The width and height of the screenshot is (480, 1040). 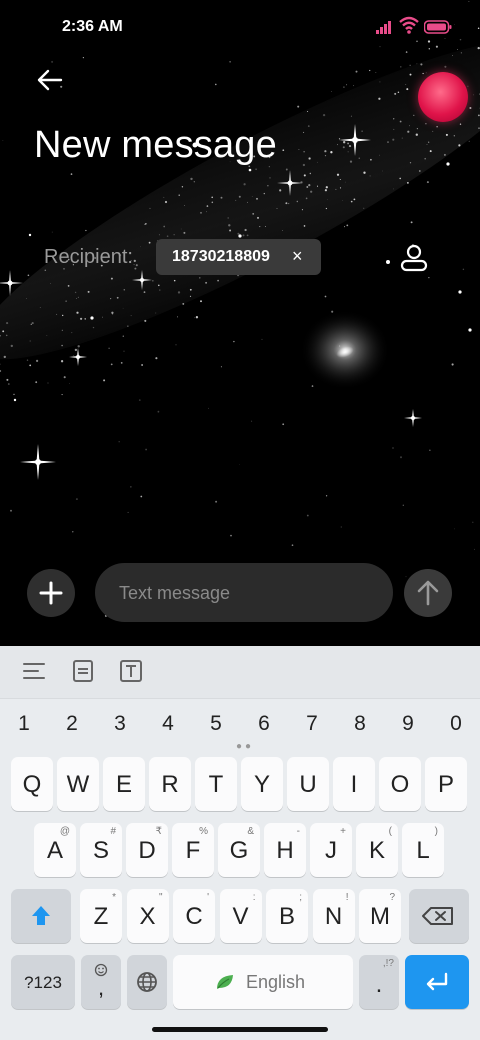 I want to click on document-icon, so click(x=83, y=671).